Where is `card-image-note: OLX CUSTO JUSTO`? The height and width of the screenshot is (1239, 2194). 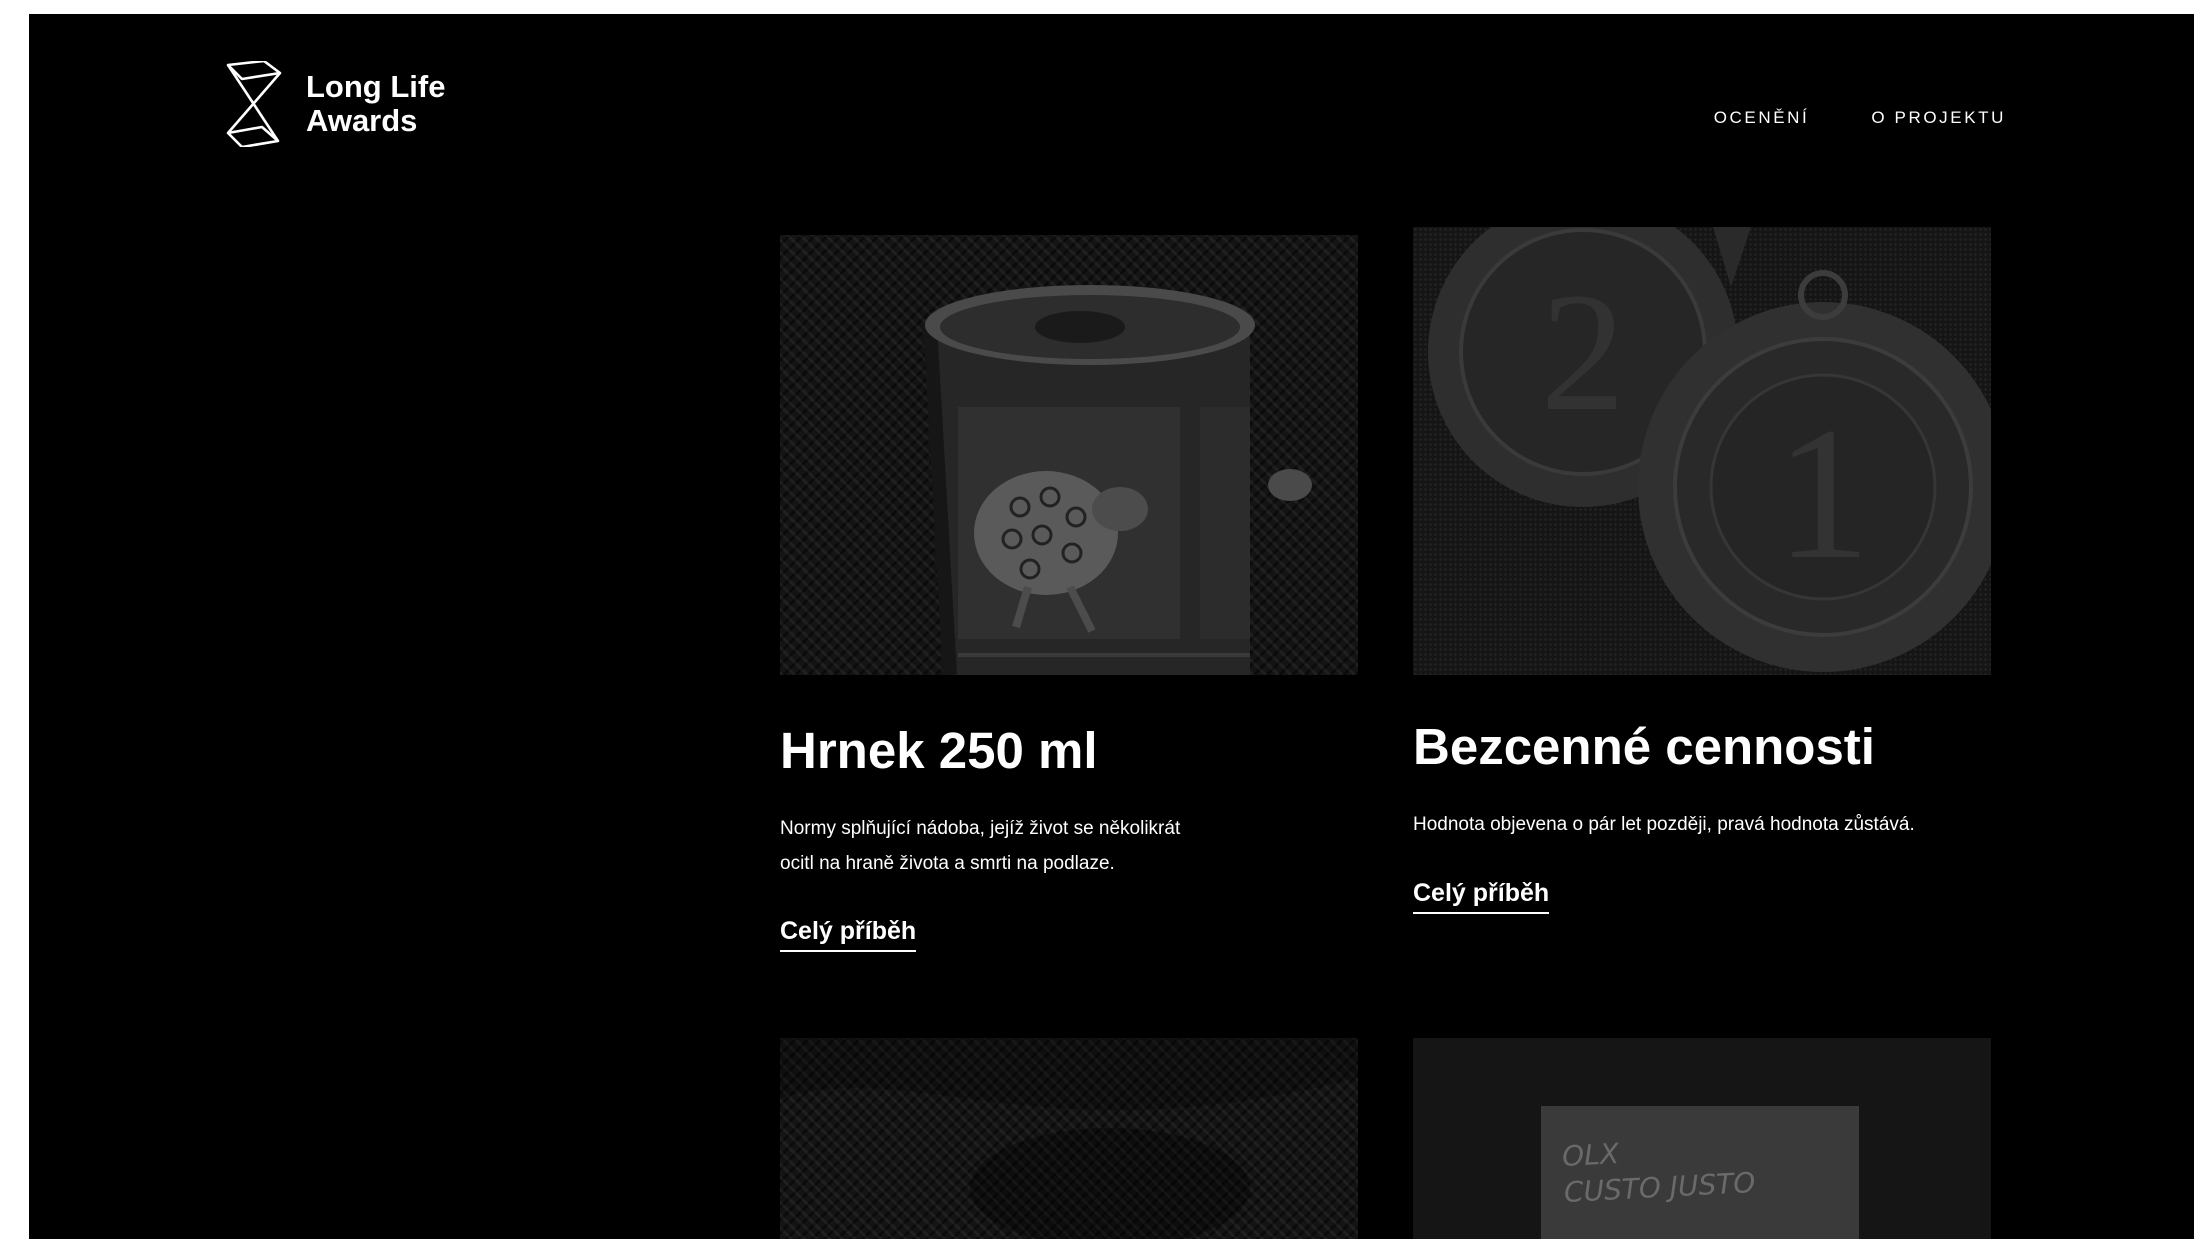
card-image-note: OLX CUSTO JUSTO is located at coordinates (1702, 1138).